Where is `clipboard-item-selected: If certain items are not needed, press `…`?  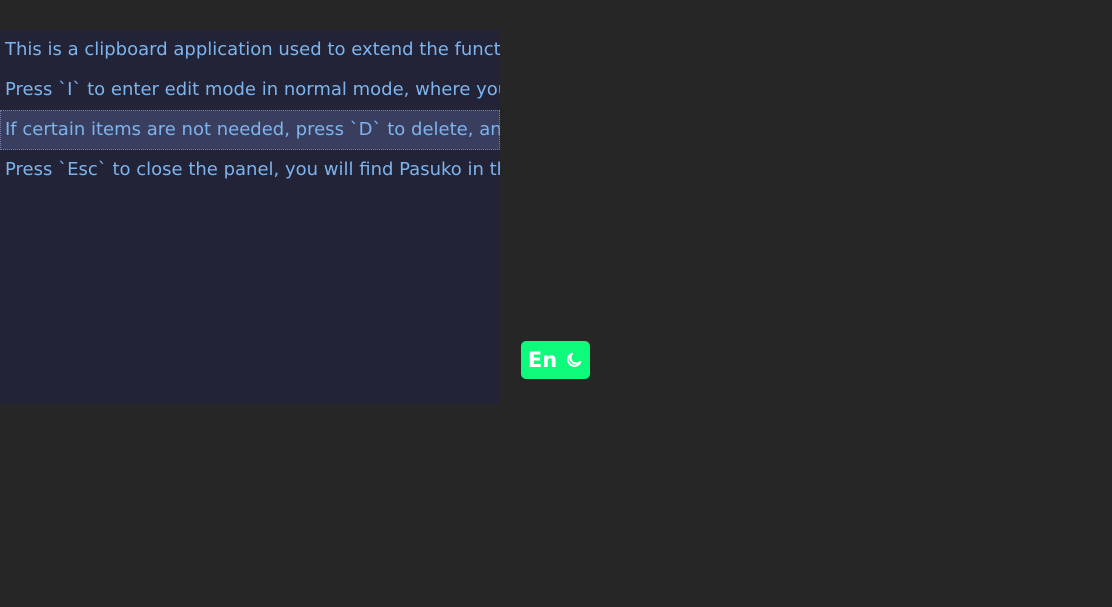
clipboard-item-selected: If certain items are not needed, press `… is located at coordinates (250, 130).